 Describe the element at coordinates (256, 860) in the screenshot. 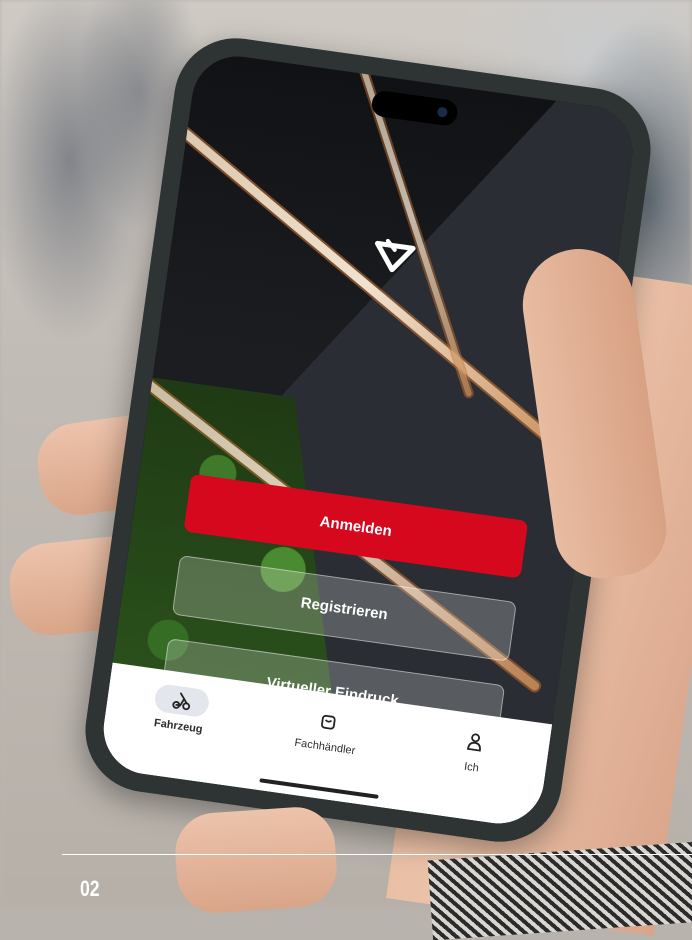

I see `finger` at that location.